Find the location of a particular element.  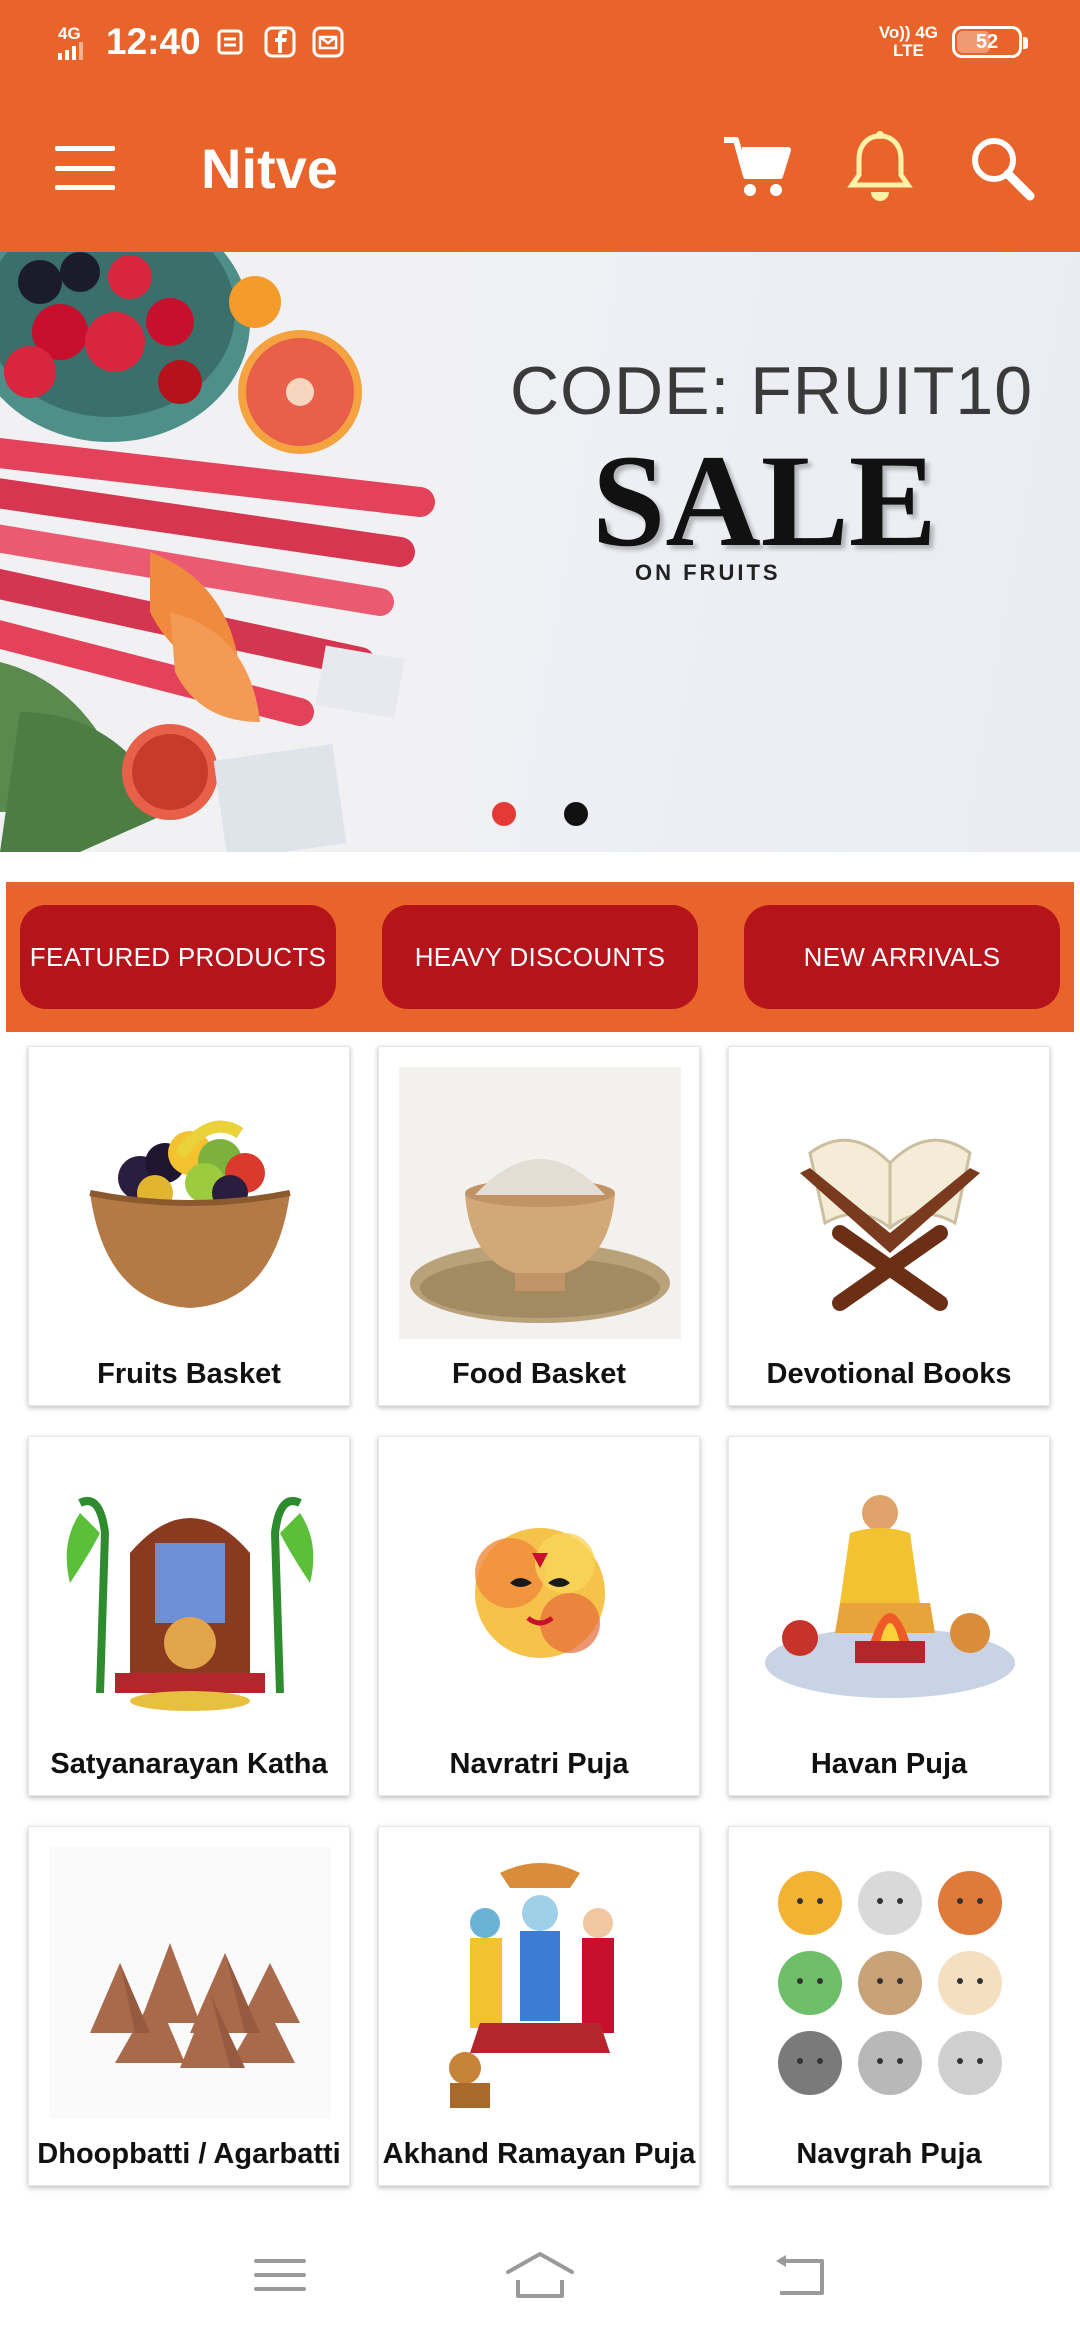

heavy-discounts-button: HEAVY DISCOUNTS is located at coordinates (540, 957).